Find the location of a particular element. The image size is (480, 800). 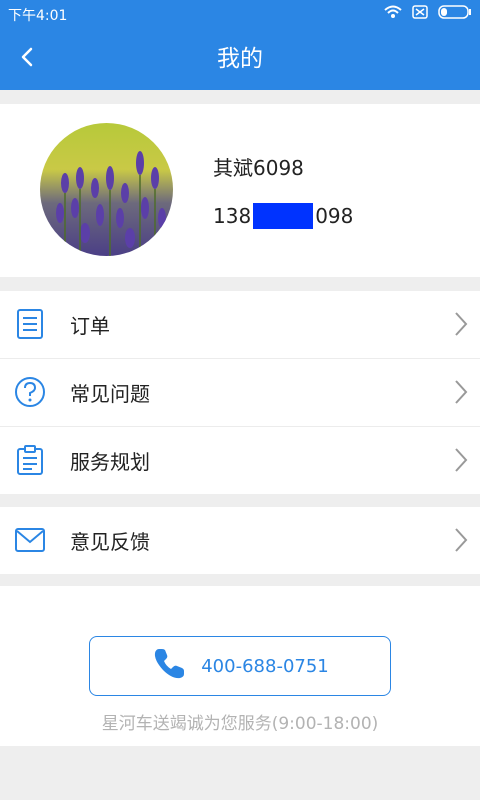

status-time: 下午4:01 is located at coordinates (38, 16).